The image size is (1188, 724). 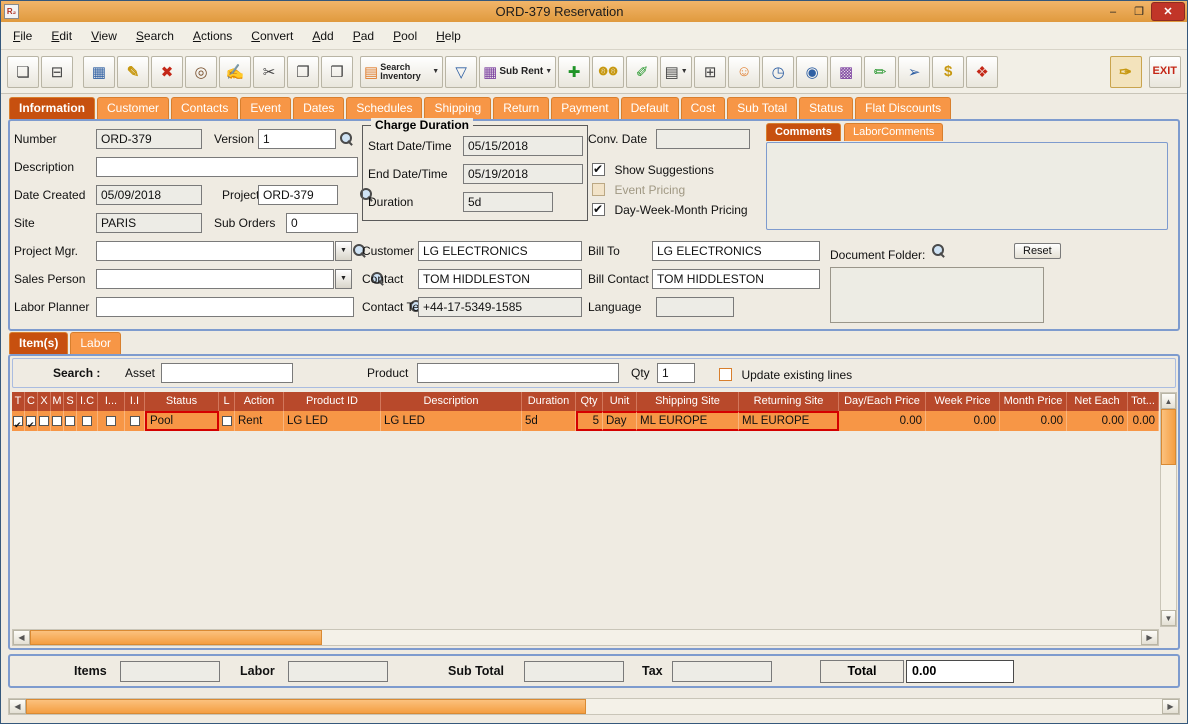 What do you see at coordinates (703, 108) in the screenshot?
I see `tab: Cost` at bounding box center [703, 108].